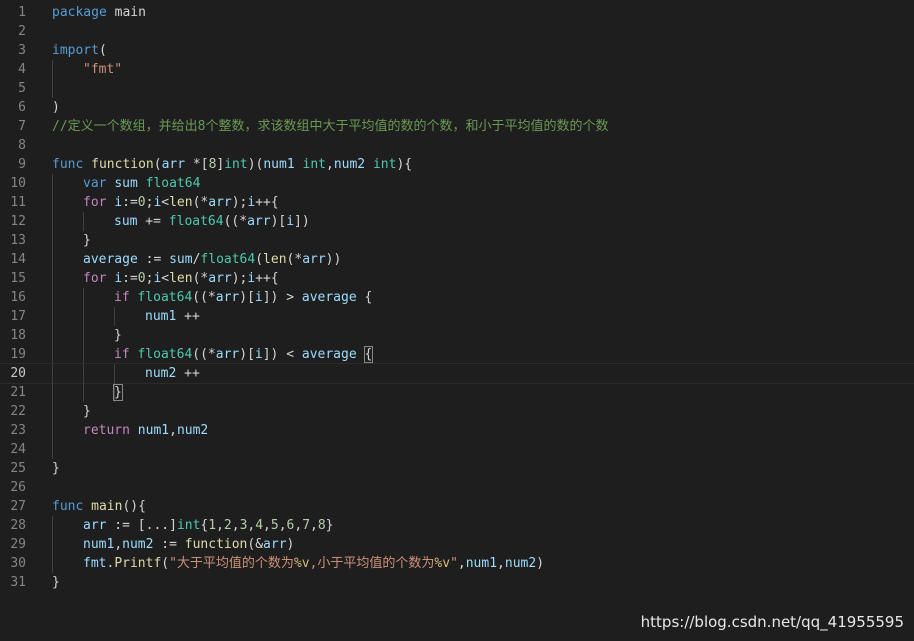 Image resolution: width=914 pixels, height=641 pixels. What do you see at coordinates (18, 392) in the screenshot?
I see `line-number: 21` at bounding box center [18, 392].